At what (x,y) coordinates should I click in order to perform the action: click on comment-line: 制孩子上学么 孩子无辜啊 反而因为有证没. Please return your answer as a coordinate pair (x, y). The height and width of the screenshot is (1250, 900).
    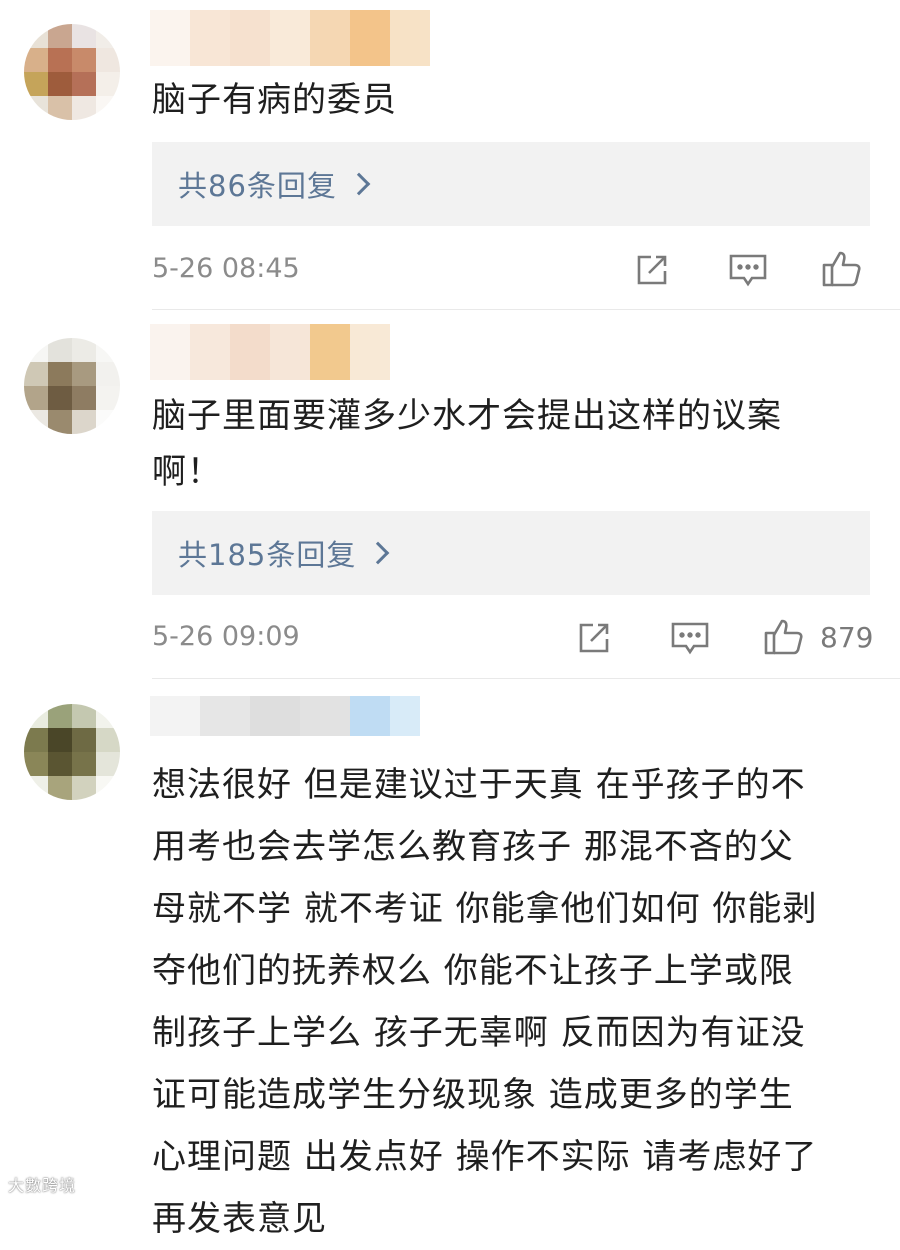
    Looking at the image, I should click on (479, 1033).